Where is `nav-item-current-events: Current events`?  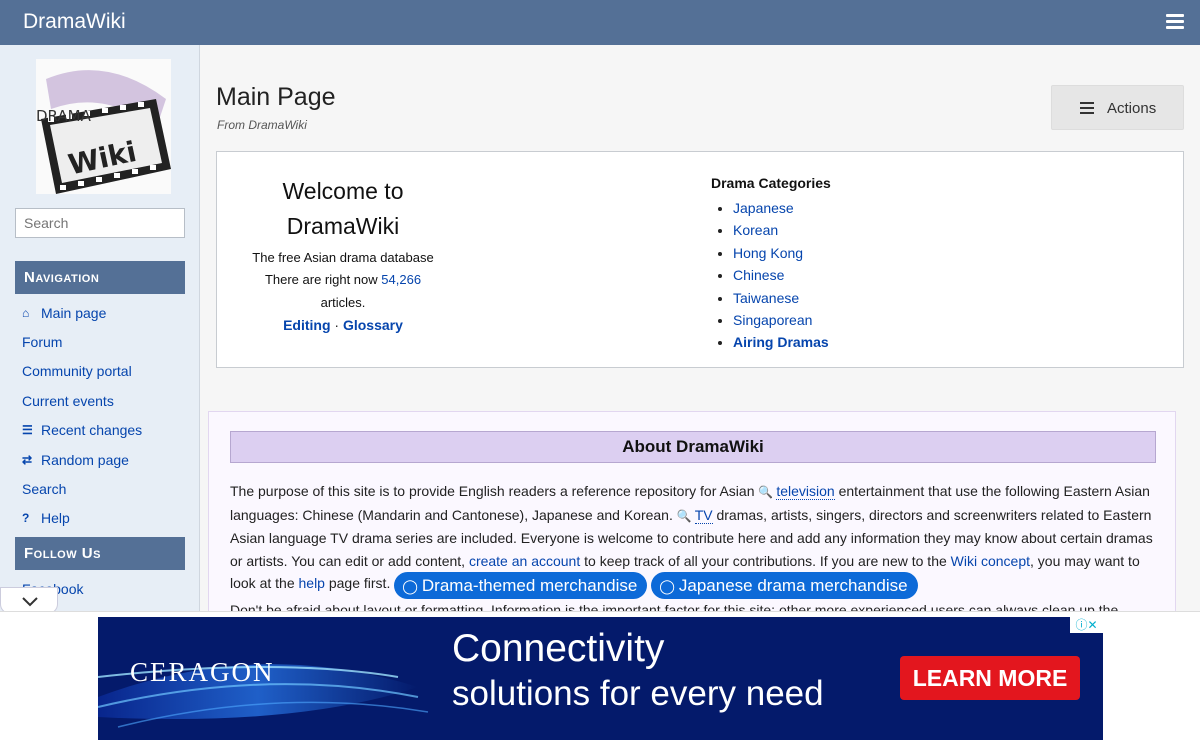
nav-item-current-events: Current events is located at coordinates (82, 400).